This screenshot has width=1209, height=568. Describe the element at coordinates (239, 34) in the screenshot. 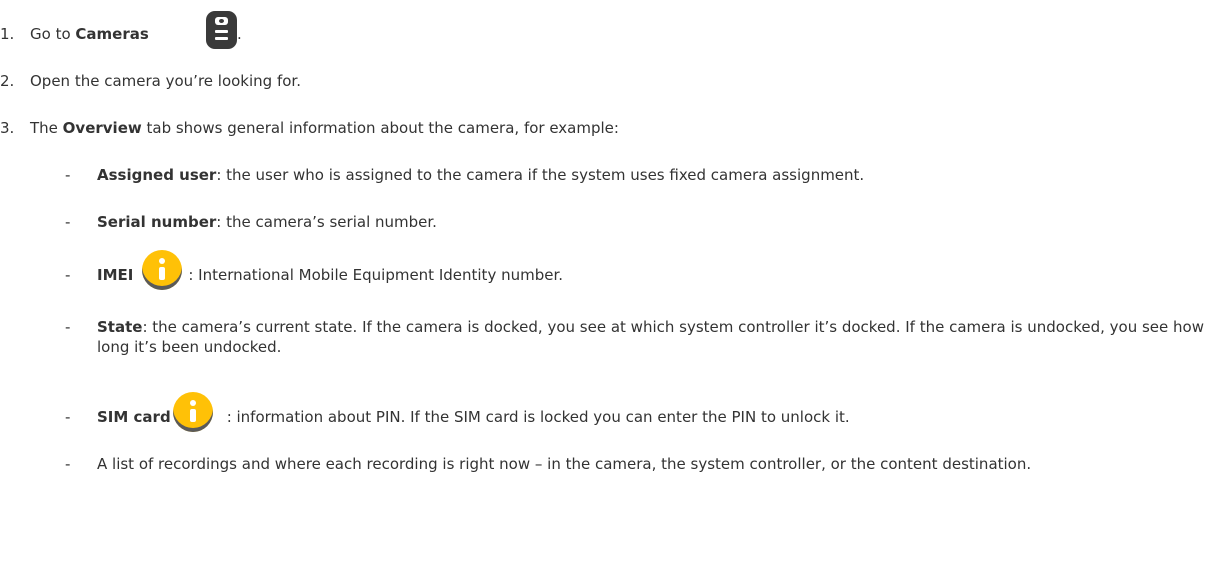

I see `step-1-end: .` at that location.